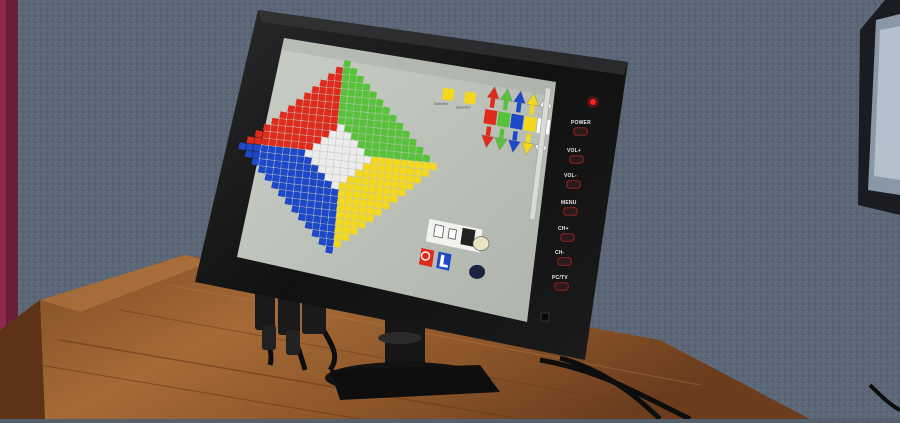 This screenshot has width=900, height=423. What do you see at coordinates (477, 271) in the screenshot?
I see `circle-dark-icon` at bounding box center [477, 271].